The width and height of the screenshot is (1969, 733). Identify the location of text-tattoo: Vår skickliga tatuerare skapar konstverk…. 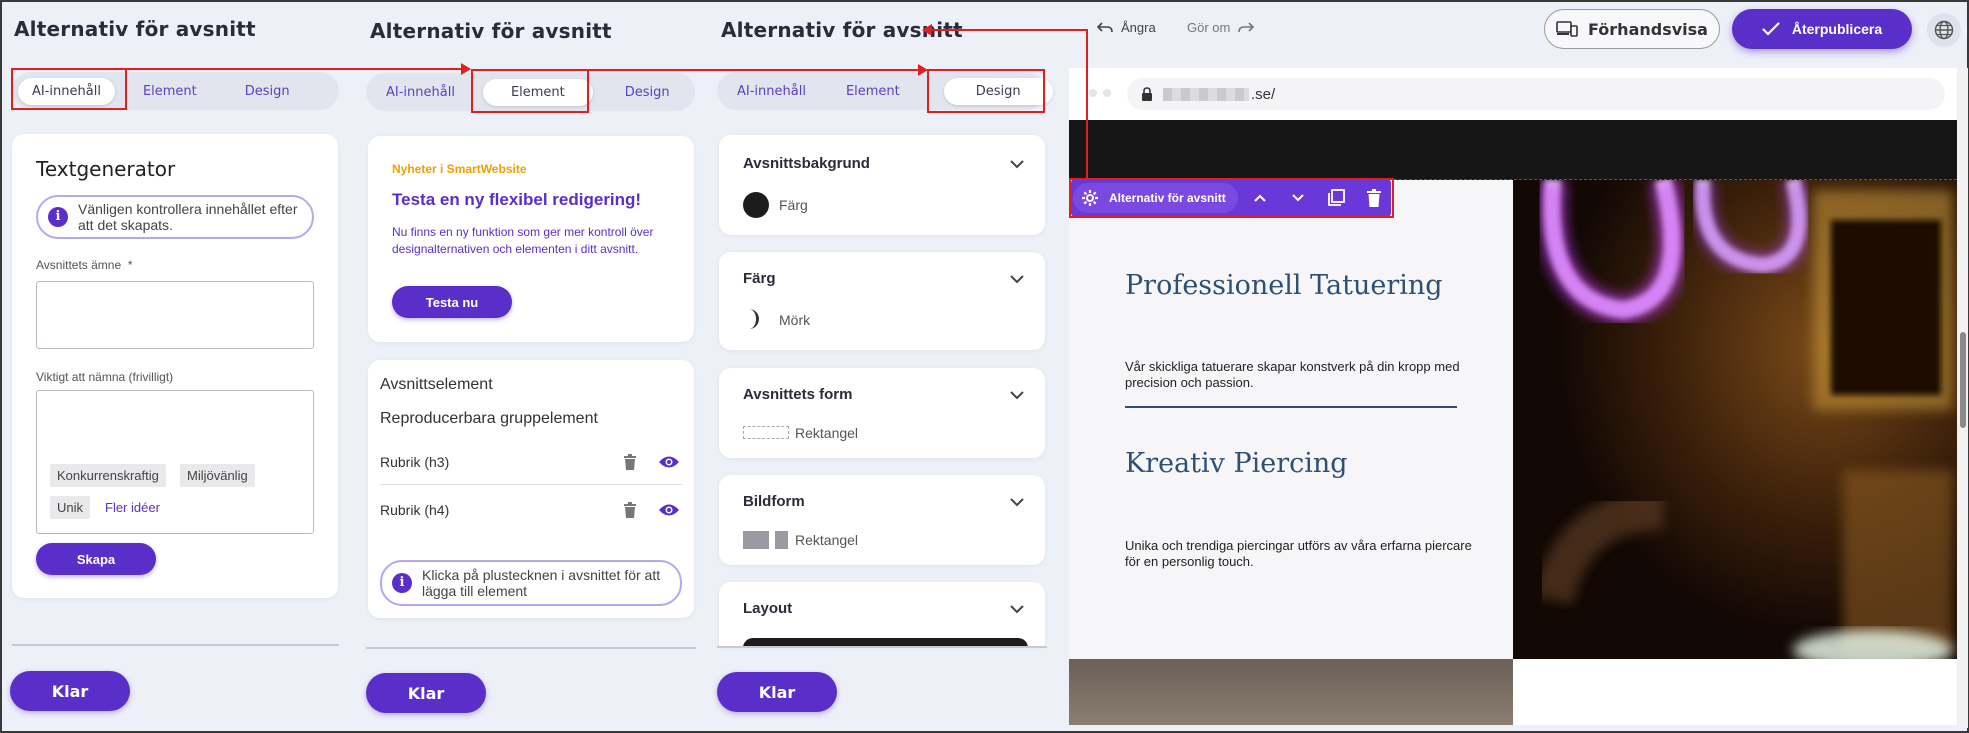
(1292, 374).